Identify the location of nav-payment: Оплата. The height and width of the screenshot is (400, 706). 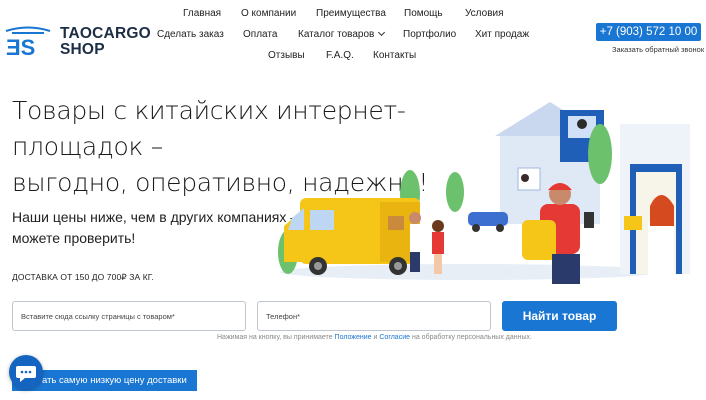
(260, 34).